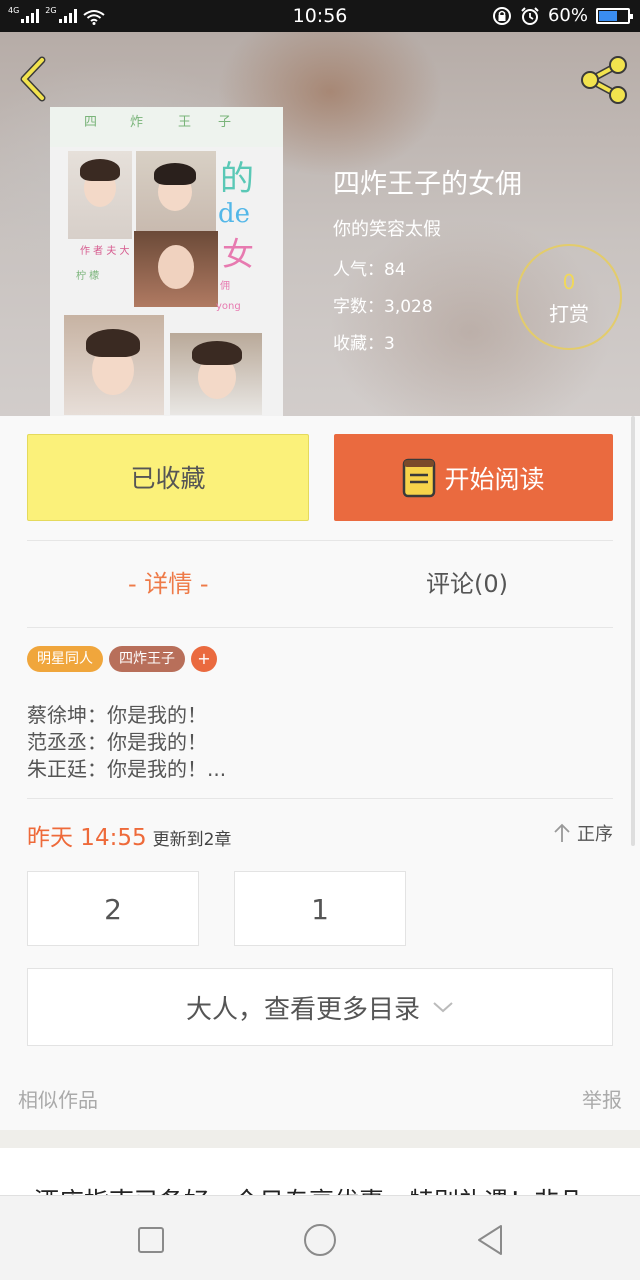 This screenshot has width=640, height=1280. I want to click on book-info: 四炸王子的女佣 你的笑容太假 人气：84 字数：3,028 收藏：3, so click(427, 264).